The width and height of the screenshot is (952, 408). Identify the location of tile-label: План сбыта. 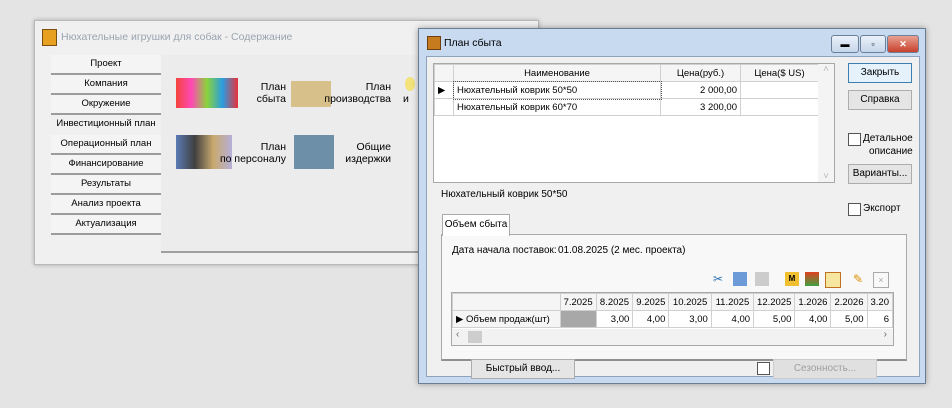
(271, 93).